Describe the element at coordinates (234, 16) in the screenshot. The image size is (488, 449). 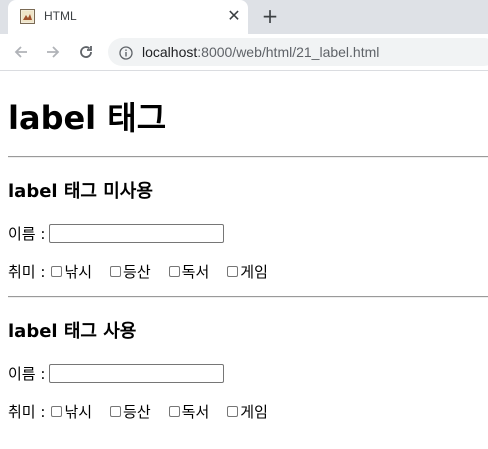
I see `close-icon: ✕` at that location.